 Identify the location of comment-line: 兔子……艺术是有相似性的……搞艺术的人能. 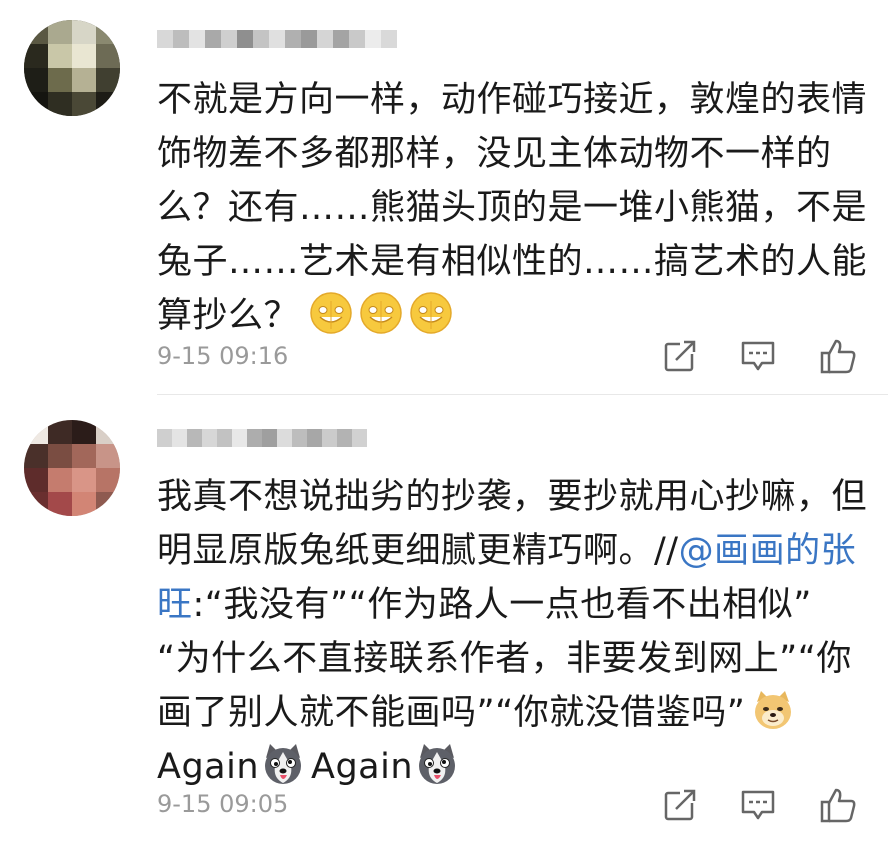
(512, 262).